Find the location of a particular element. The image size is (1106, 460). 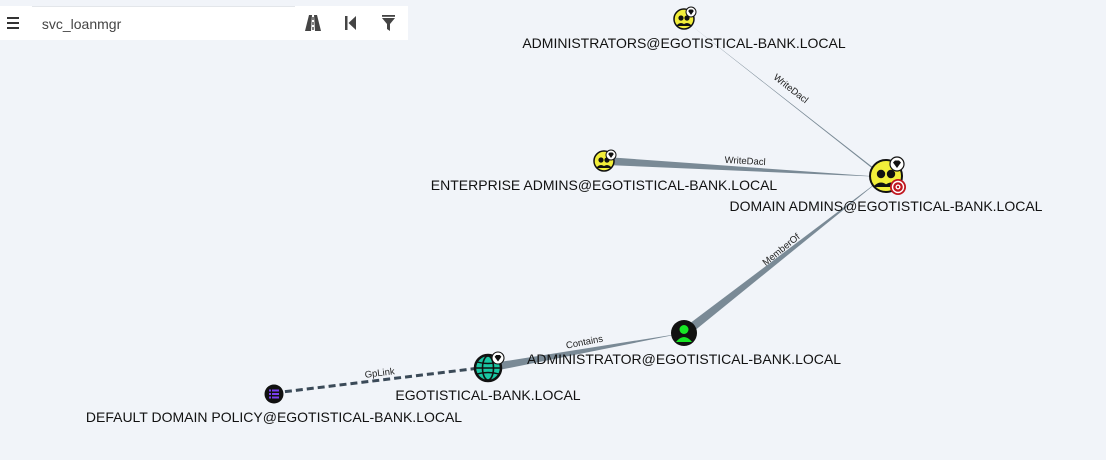

node-domain is located at coordinates (489, 367).